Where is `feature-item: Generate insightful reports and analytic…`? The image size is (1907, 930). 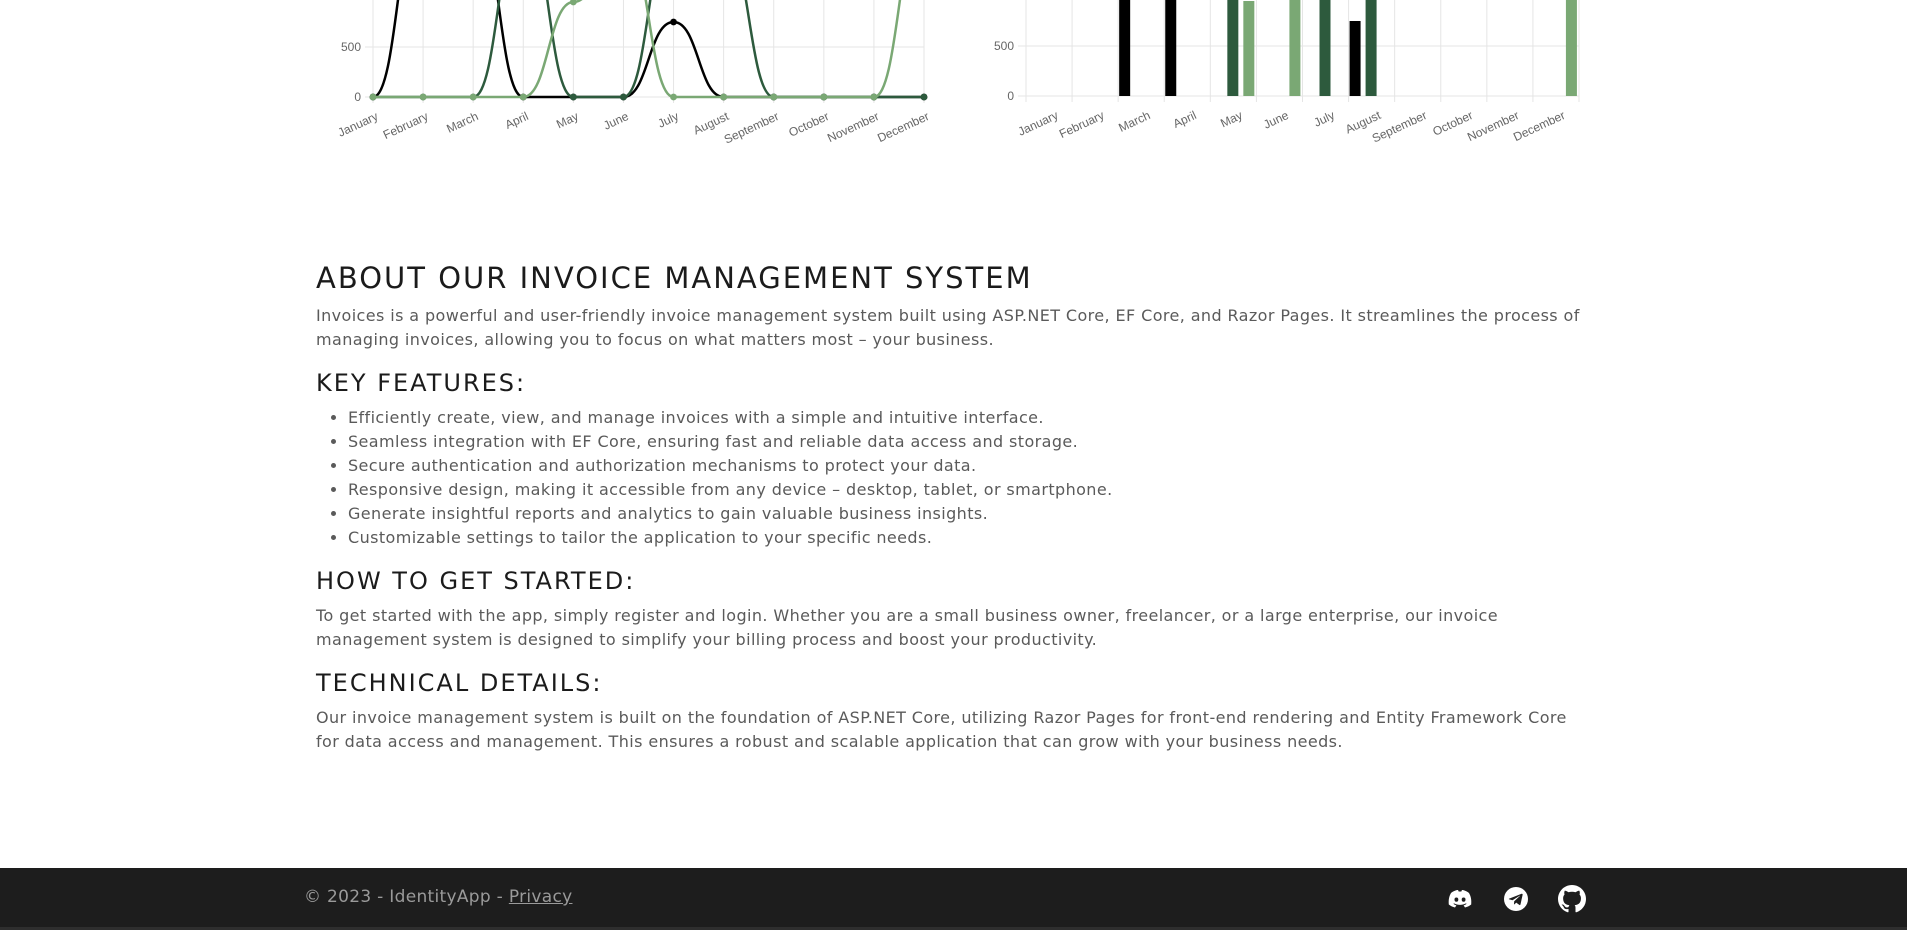 feature-item: Generate insightful reports and analytic… is located at coordinates (967, 514).